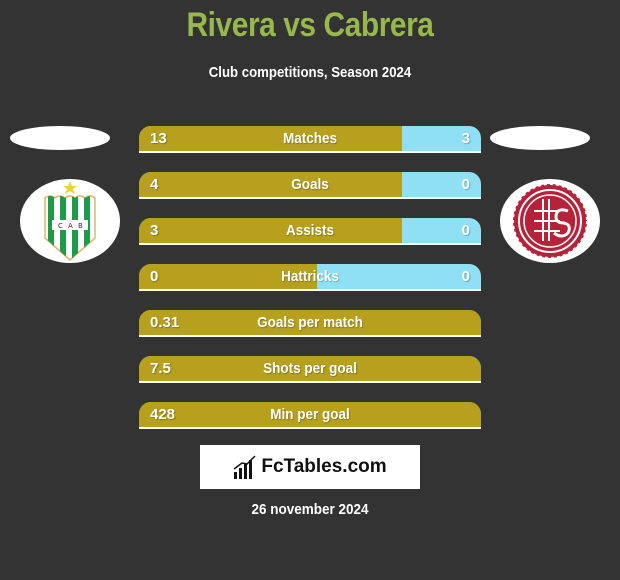 The height and width of the screenshot is (580, 620). I want to click on svg-text: B, so click(80, 226).